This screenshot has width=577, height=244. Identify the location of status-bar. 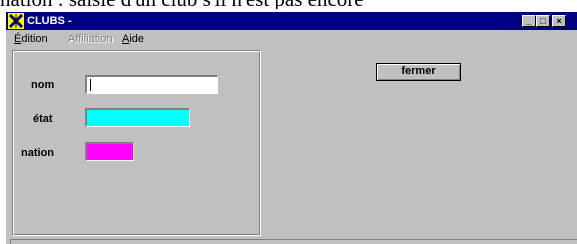
(293, 241).